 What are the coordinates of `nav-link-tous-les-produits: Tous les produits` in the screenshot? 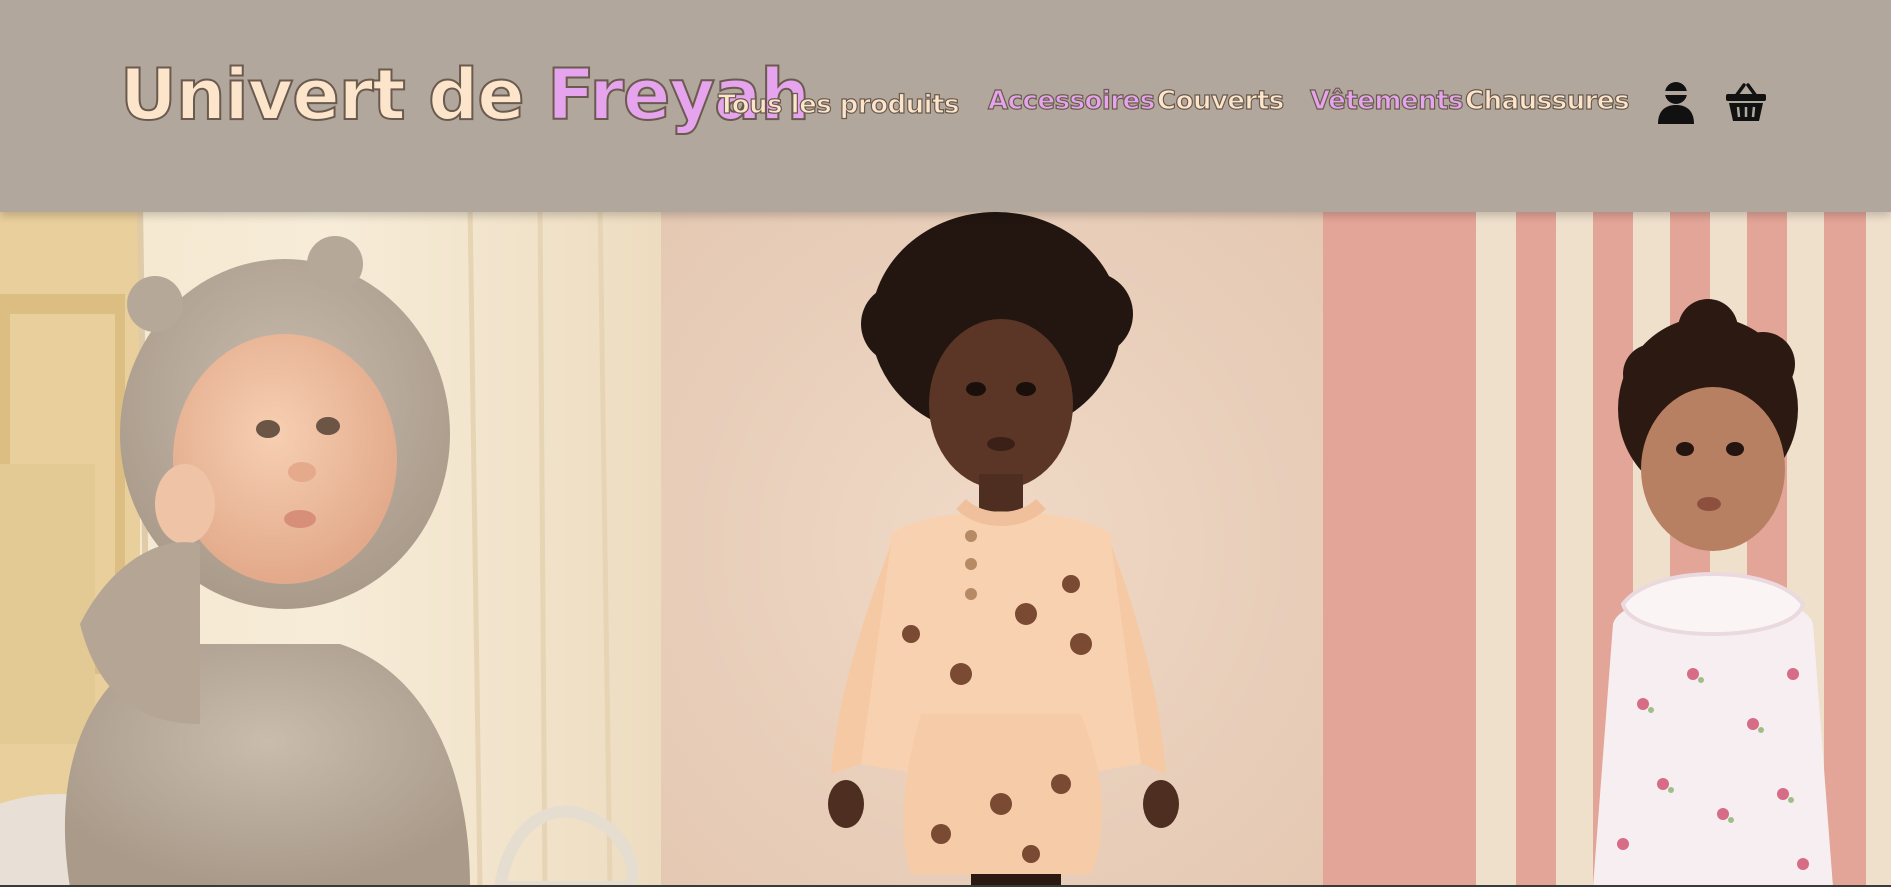 It's located at (838, 104).